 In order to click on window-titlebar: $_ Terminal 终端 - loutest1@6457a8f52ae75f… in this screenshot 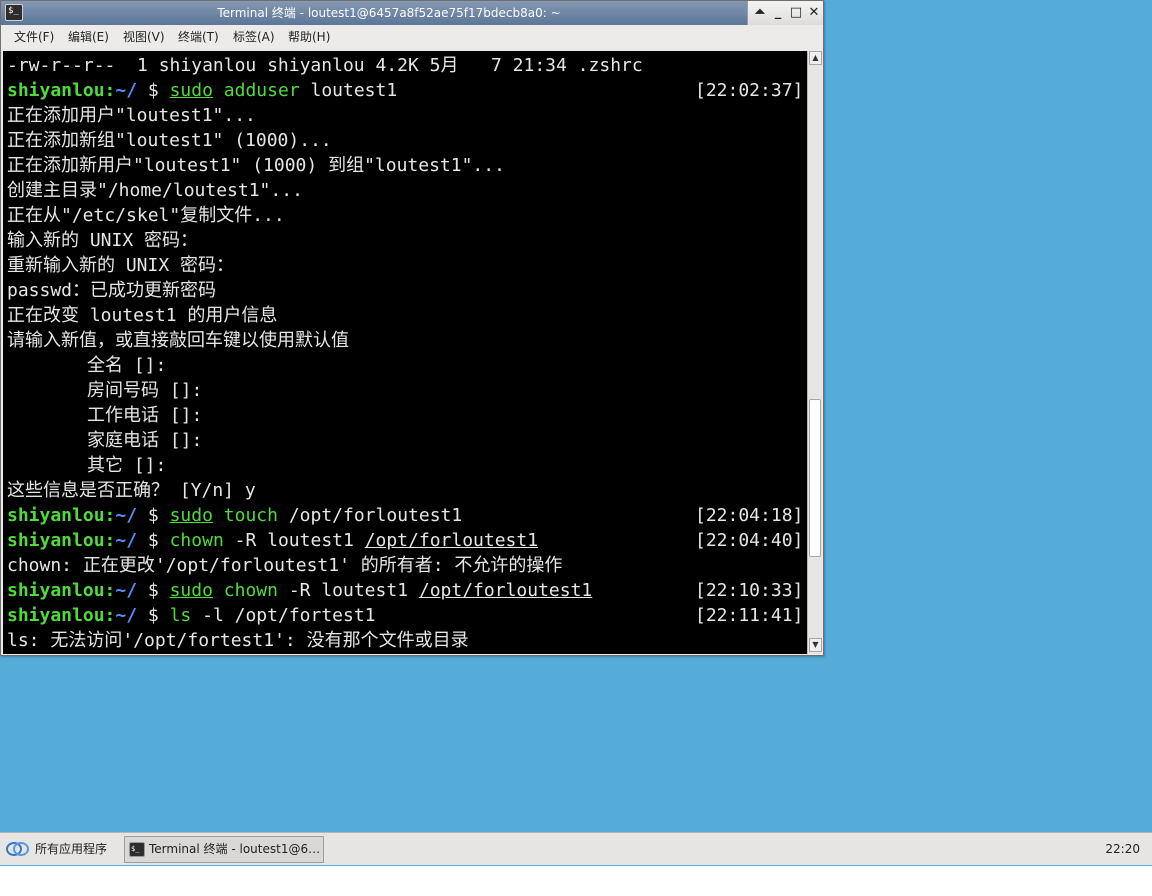, I will do `click(412, 13)`.